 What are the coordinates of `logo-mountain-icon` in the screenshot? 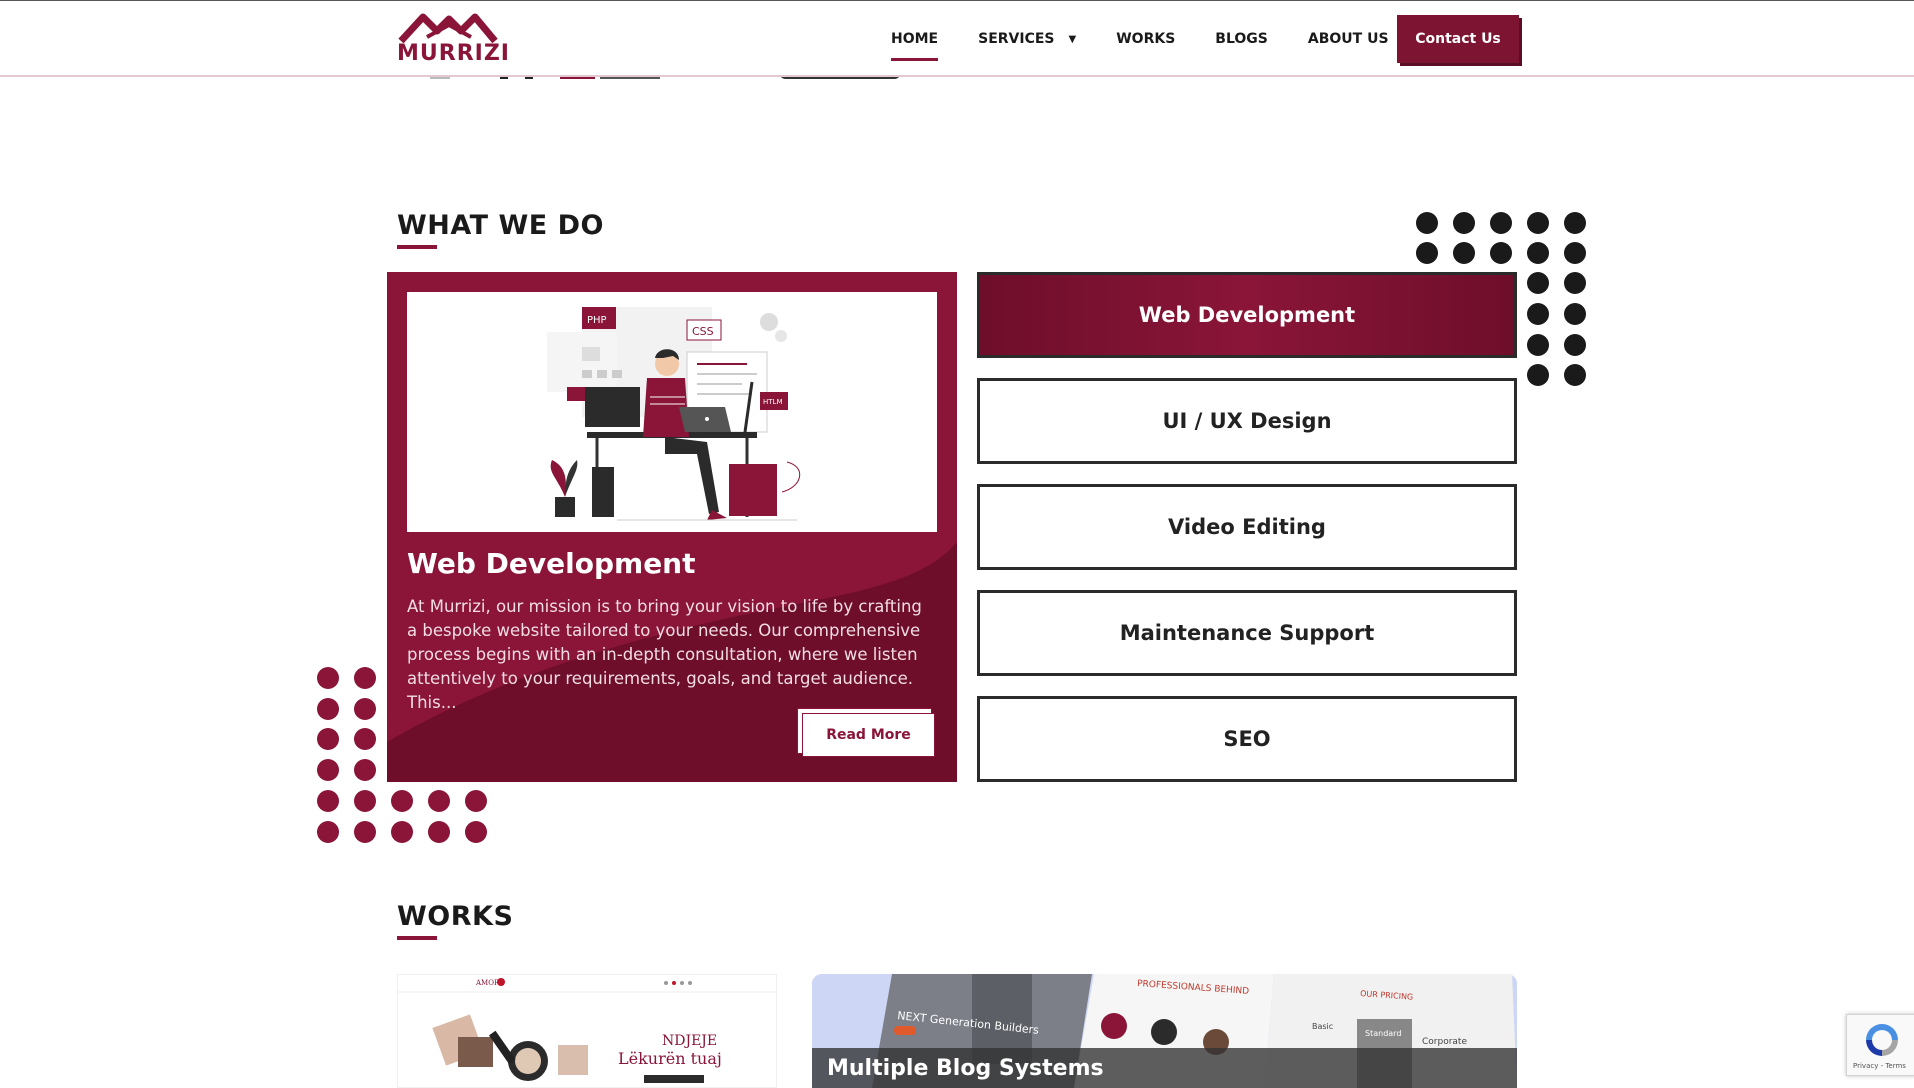 It's located at (448, 28).